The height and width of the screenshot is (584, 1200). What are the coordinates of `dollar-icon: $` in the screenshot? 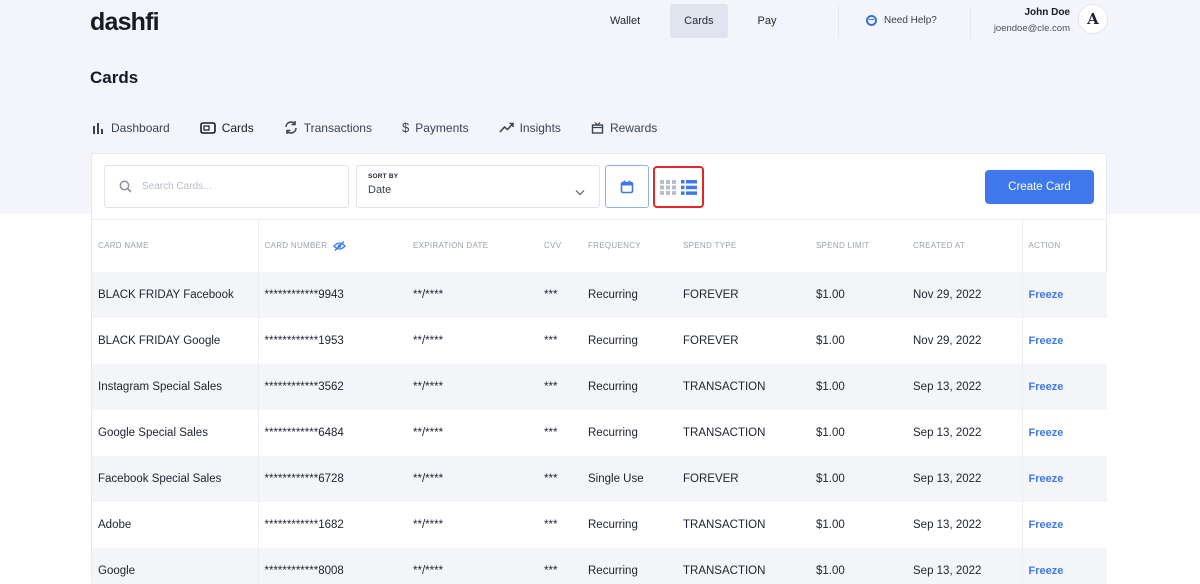 It's located at (405, 127).